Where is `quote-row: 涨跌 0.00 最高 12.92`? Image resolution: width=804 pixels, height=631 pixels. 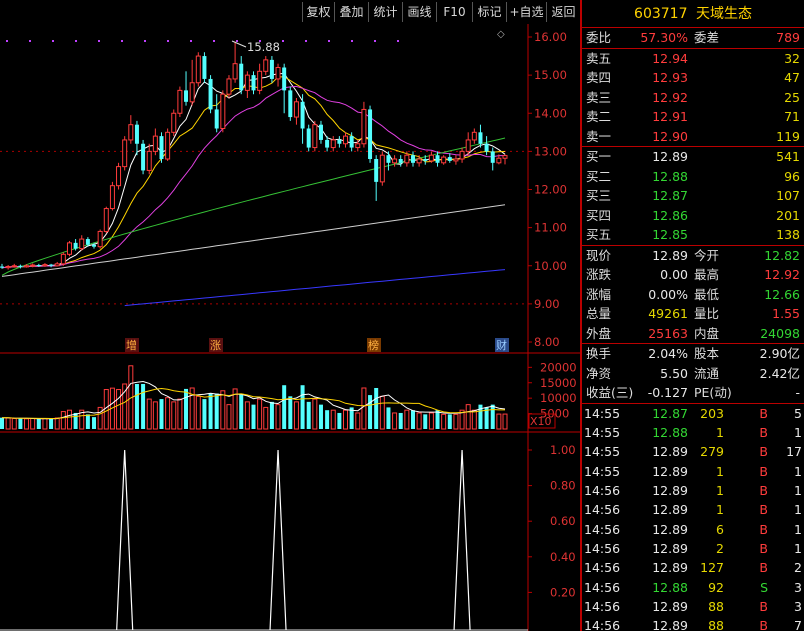 quote-row: 涨跌 0.00 最高 12.92 is located at coordinates (693, 275).